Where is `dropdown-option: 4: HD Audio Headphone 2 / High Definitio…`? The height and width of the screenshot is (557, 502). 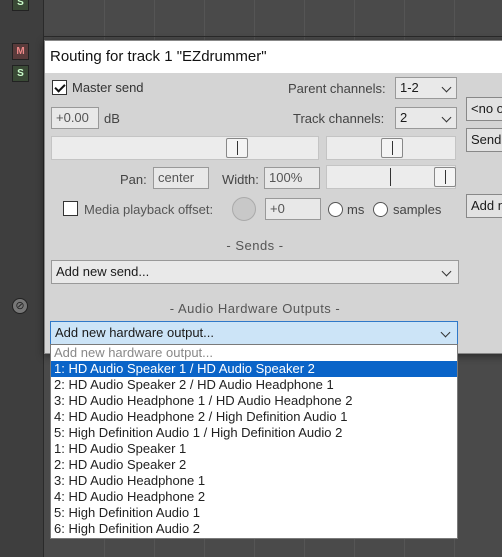
dropdown-option: 4: HD Audio Headphone 2 / High Definitio… is located at coordinates (254, 417).